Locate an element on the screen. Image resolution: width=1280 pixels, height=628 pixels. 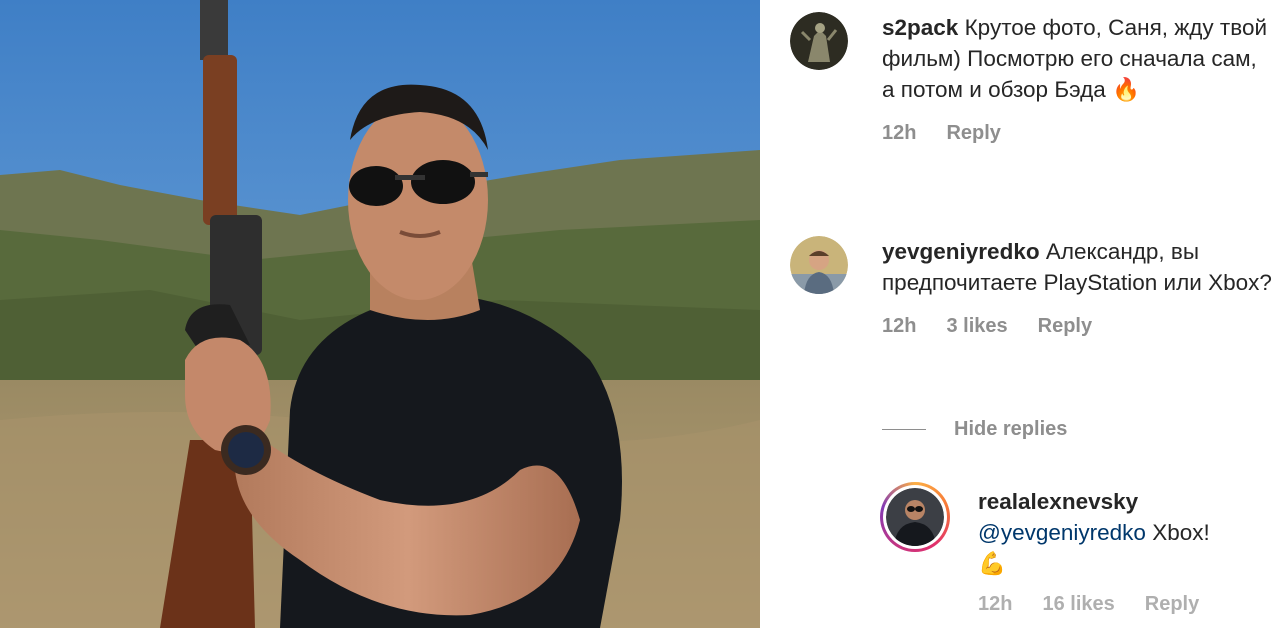
hide-replies-button: Hide replies is located at coordinates (974, 429).